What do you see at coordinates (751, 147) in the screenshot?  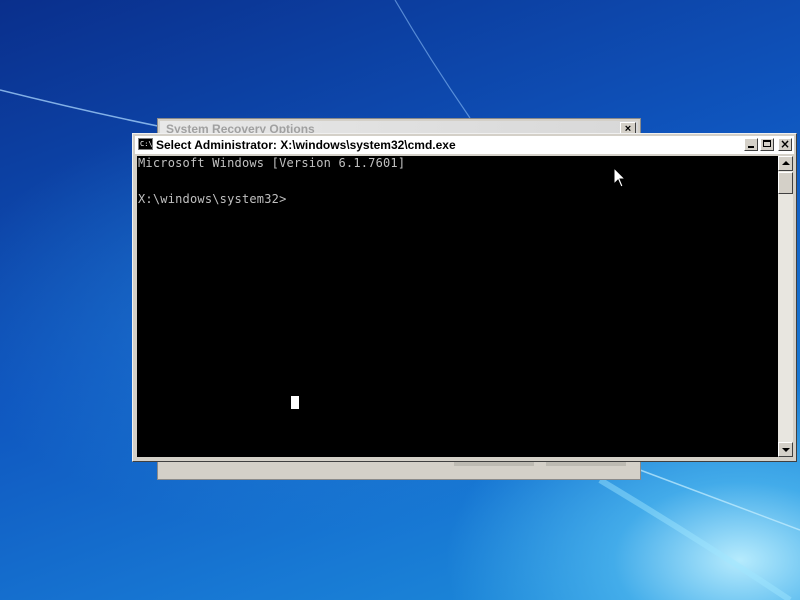 I see `minimize-icon` at bounding box center [751, 147].